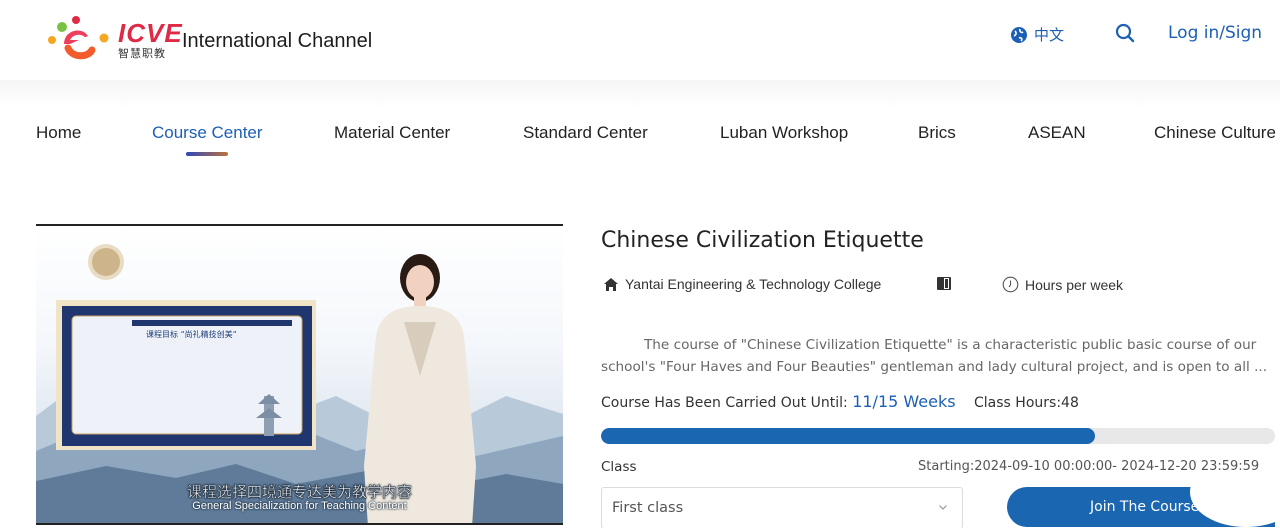 The image size is (1280, 528). I want to click on book-info, so click(944, 283).